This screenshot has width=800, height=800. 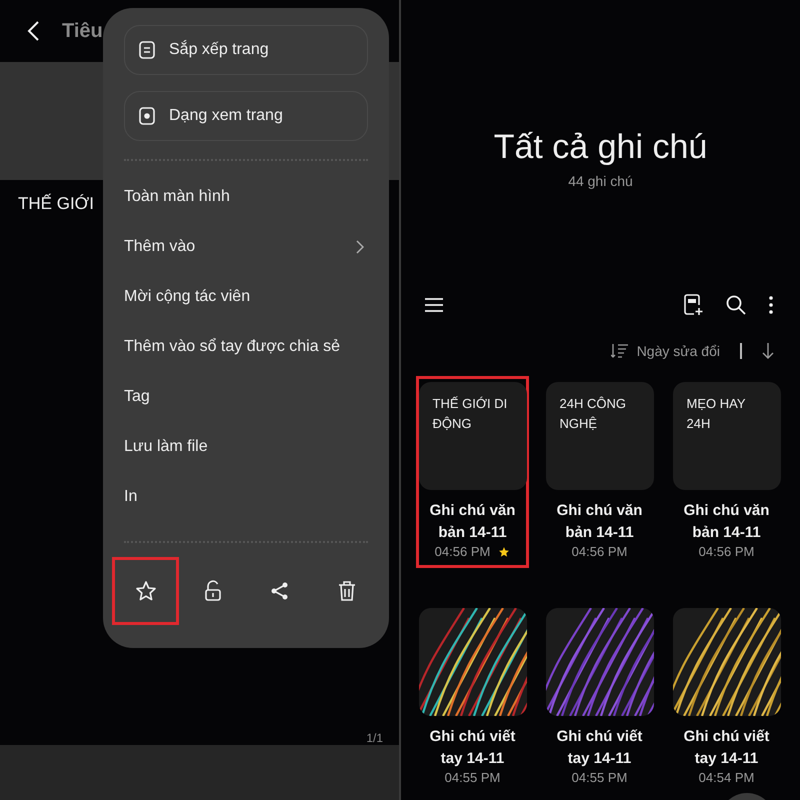 I want to click on note-time: 04:54 PM, so click(x=726, y=777).